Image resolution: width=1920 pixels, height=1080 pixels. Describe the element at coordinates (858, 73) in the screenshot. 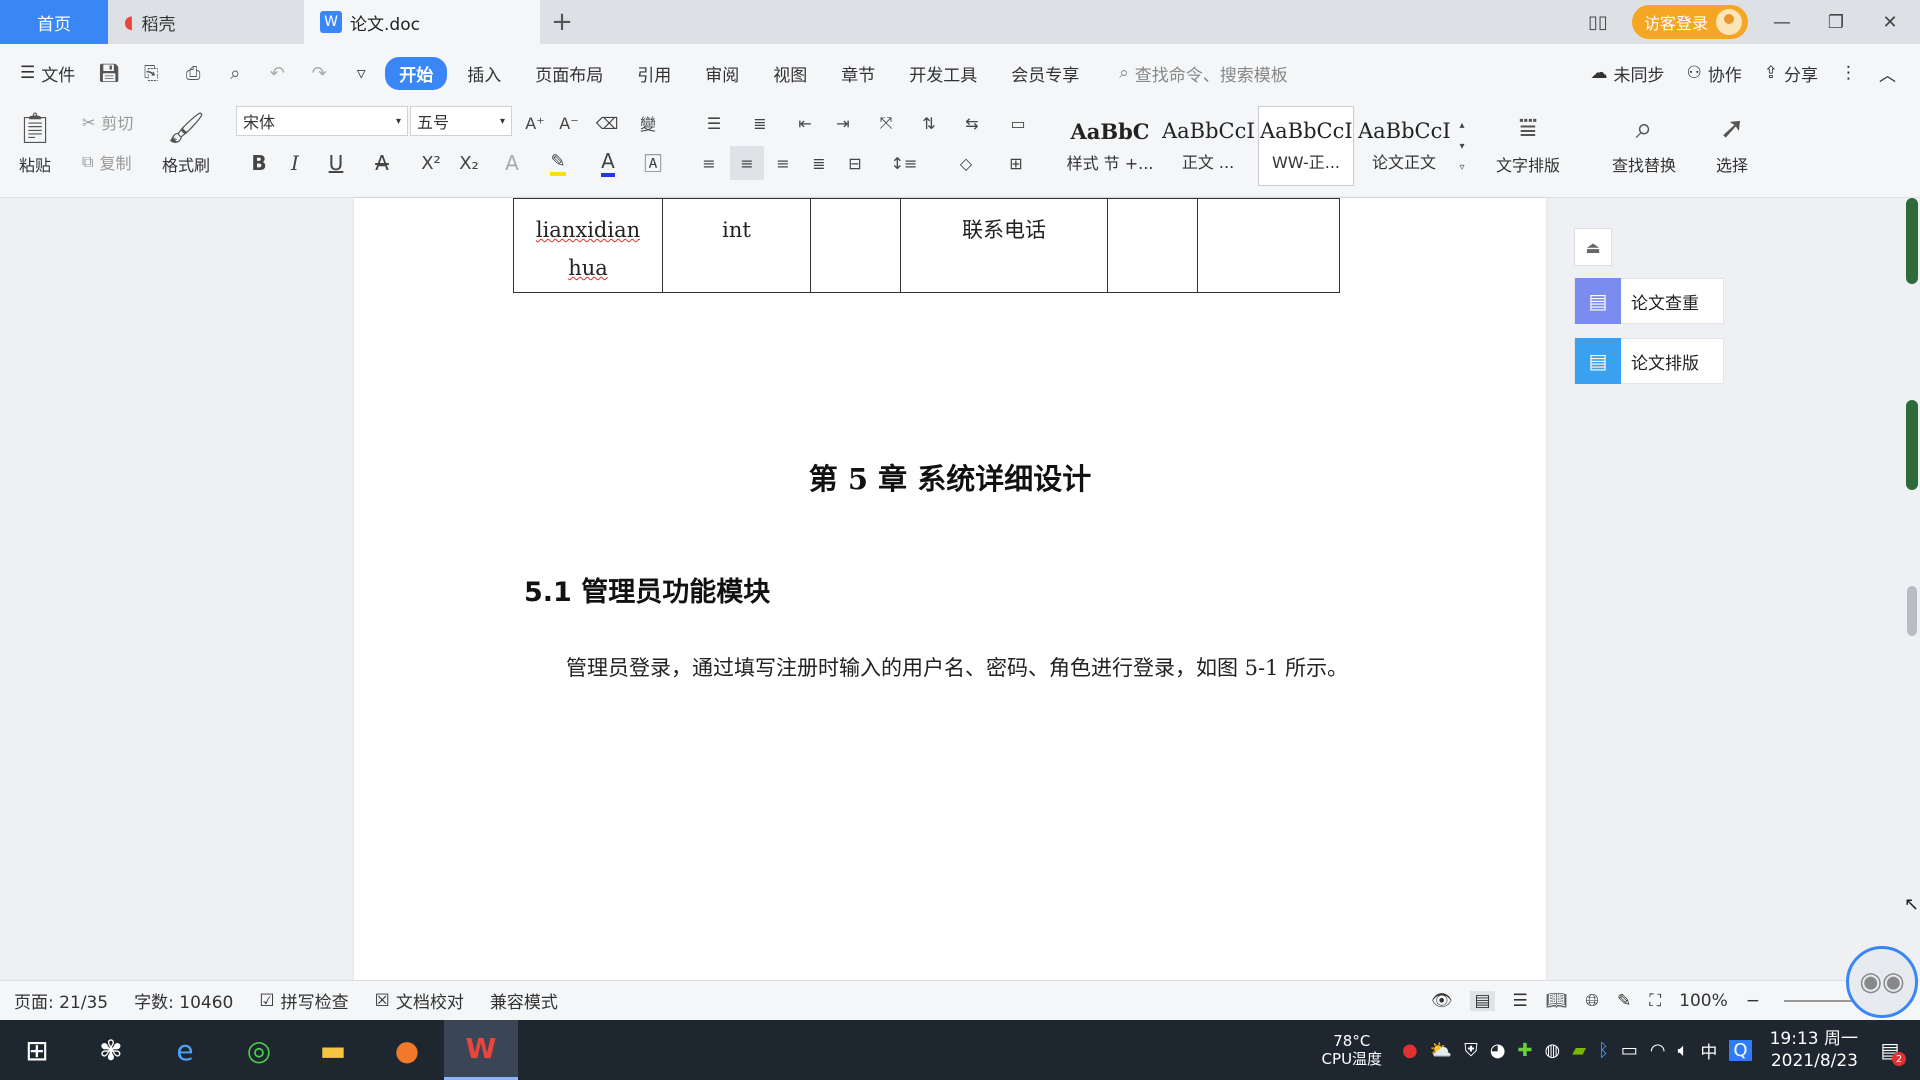

I see `tab-chapter: 章节` at that location.